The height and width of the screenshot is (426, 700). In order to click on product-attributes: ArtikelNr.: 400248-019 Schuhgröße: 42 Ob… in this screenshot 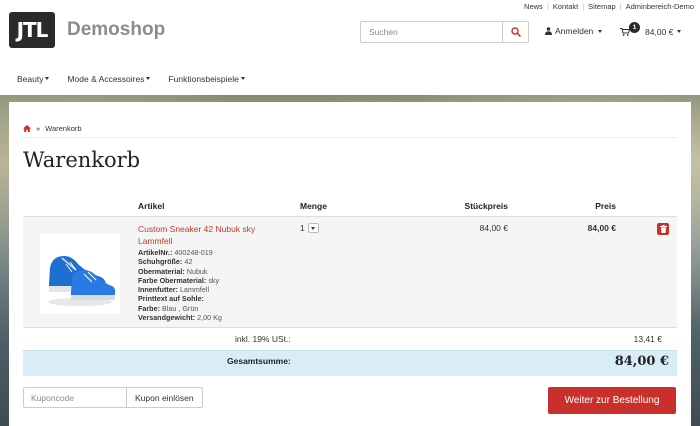, I will do `click(180, 285)`.